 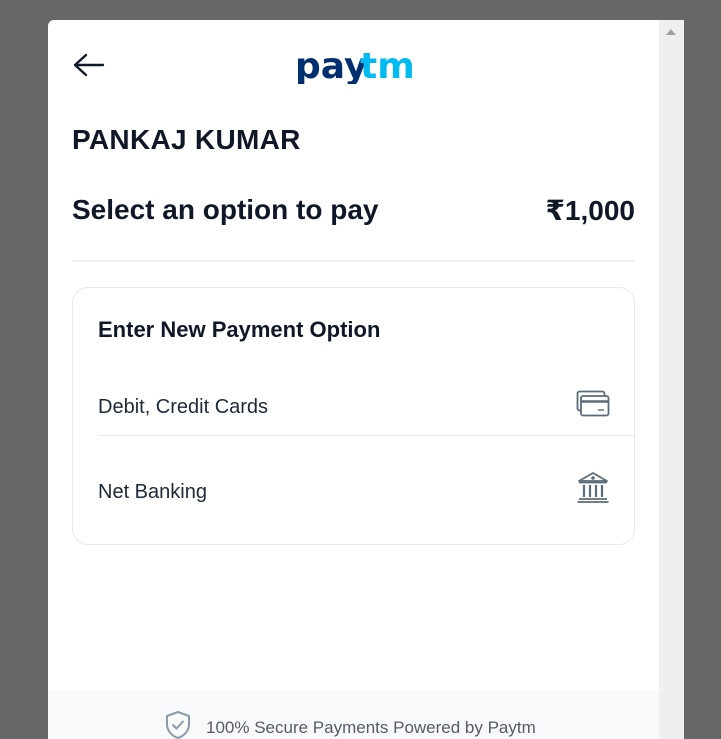 What do you see at coordinates (353, 714) in the screenshot?
I see `secure-footer: 100% Secure Payments Powered by Paytm` at bounding box center [353, 714].